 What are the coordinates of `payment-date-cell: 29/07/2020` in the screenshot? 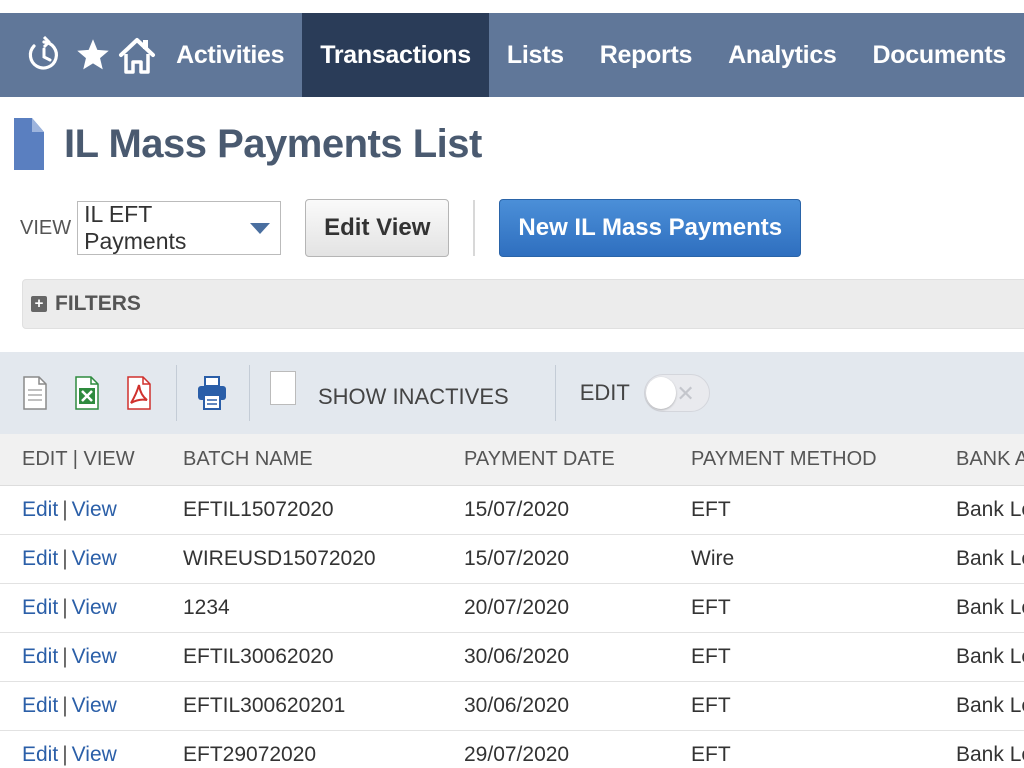 It's located at (517, 754).